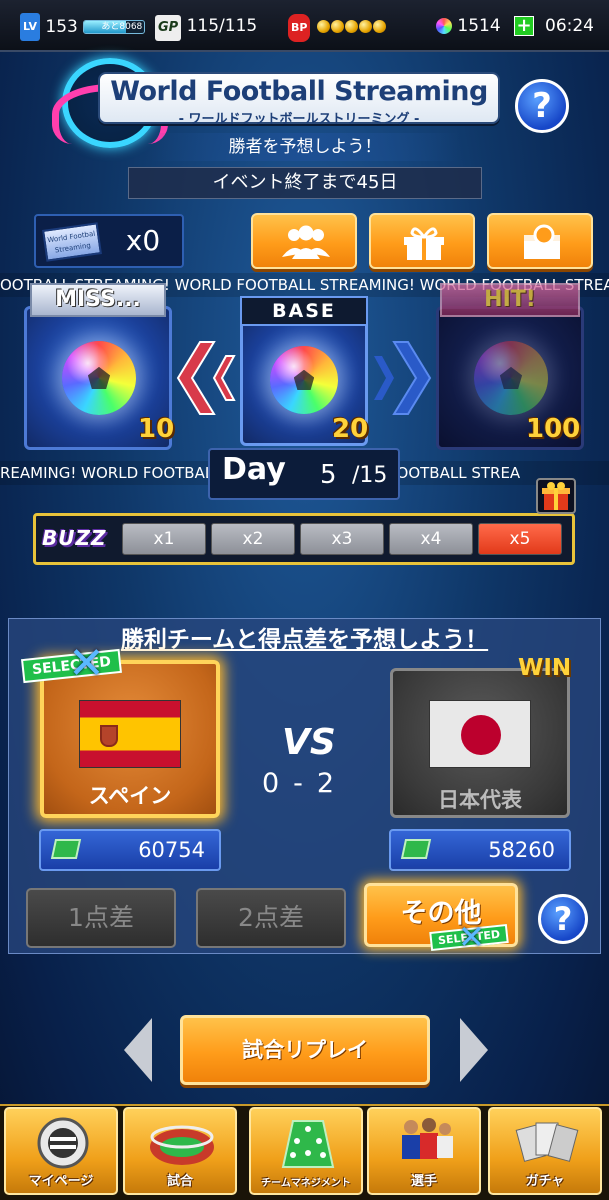  I want to click on nav-players: 選手, so click(424, 1151).